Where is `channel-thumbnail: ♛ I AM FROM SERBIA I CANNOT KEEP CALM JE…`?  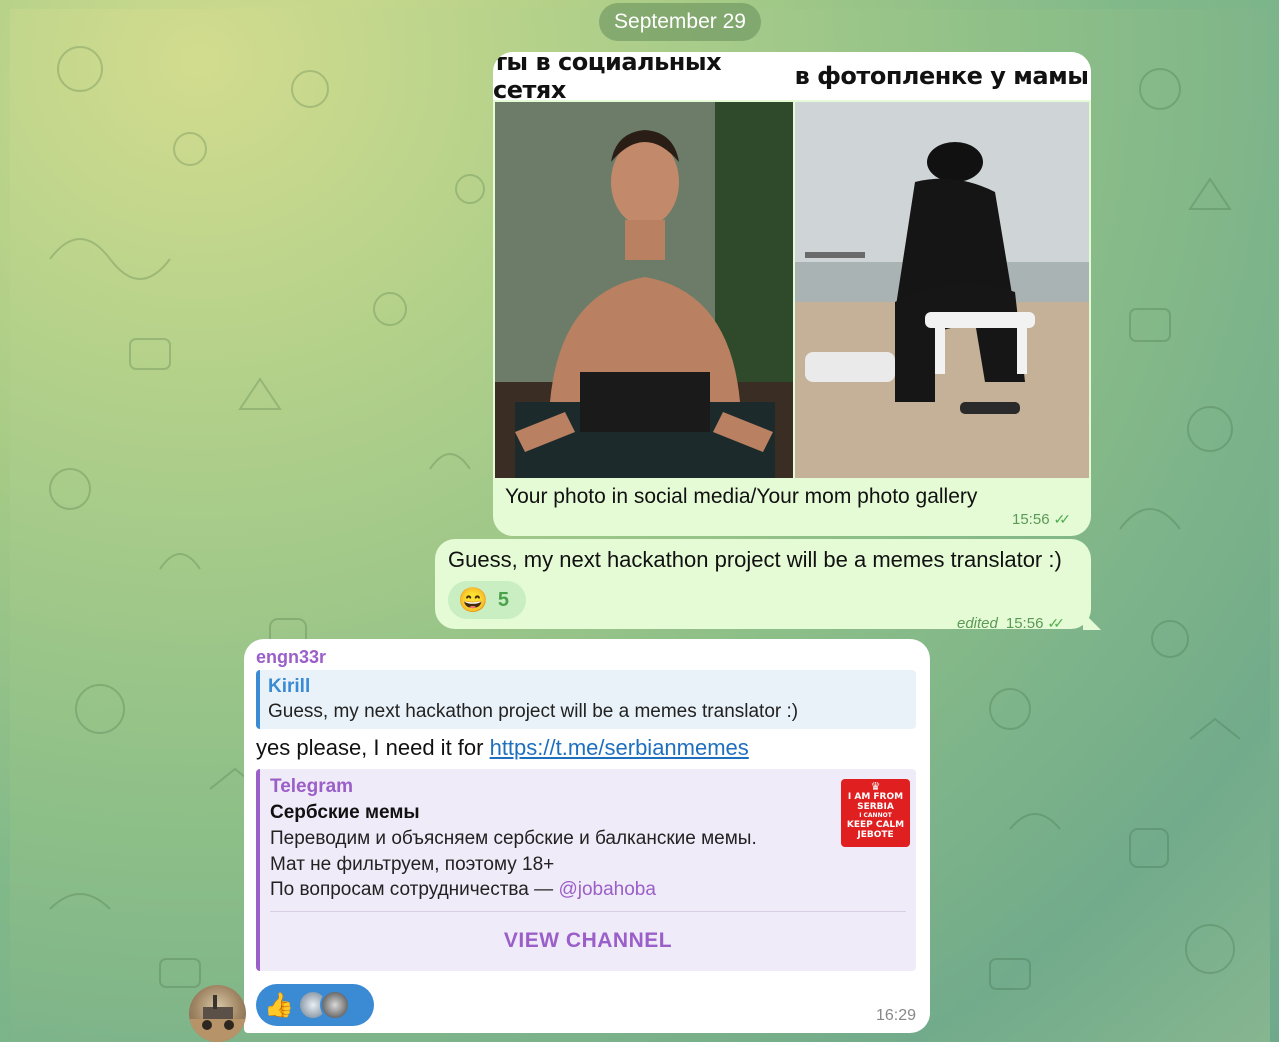 channel-thumbnail: ♛ I AM FROM SERBIA I CANNOT KEEP CALM JE… is located at coordinates (875, 813).